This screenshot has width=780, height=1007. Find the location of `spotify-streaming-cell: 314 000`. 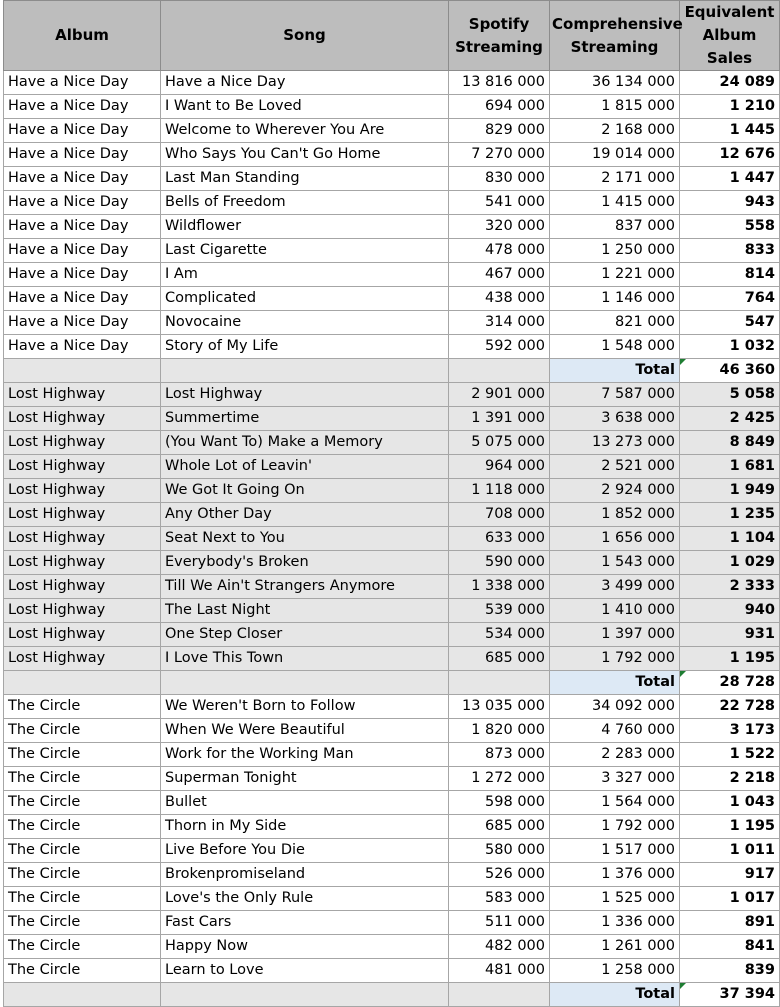

spotify-streaming-cell: 314 000 is located at coordinates (499, 322).